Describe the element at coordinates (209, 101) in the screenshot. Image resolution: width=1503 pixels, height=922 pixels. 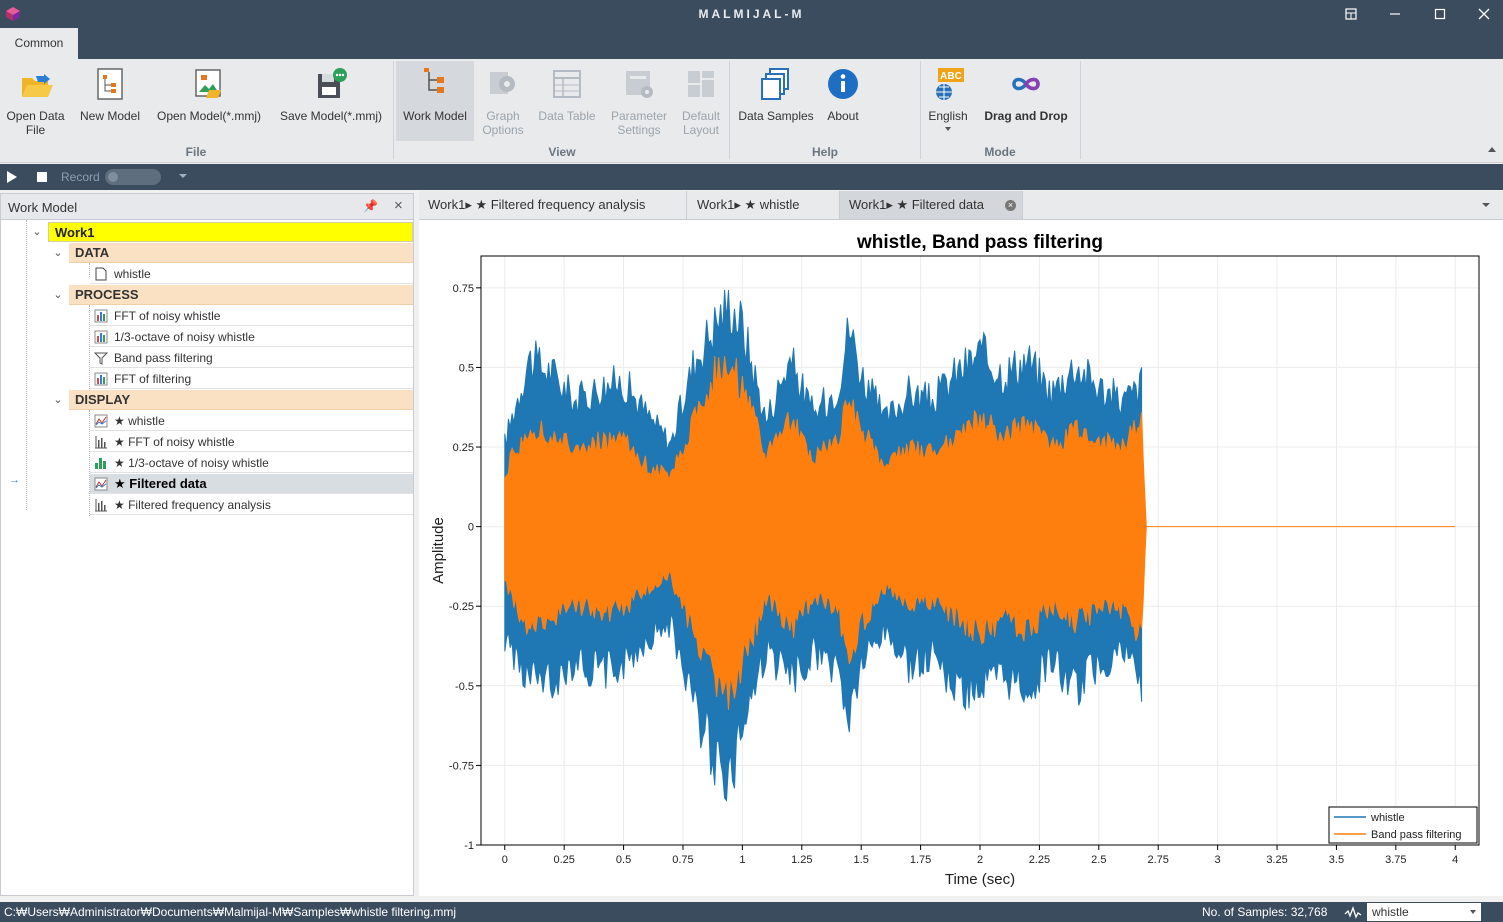
I see `open-model-button: Open Model(*.mmj)` at that location.